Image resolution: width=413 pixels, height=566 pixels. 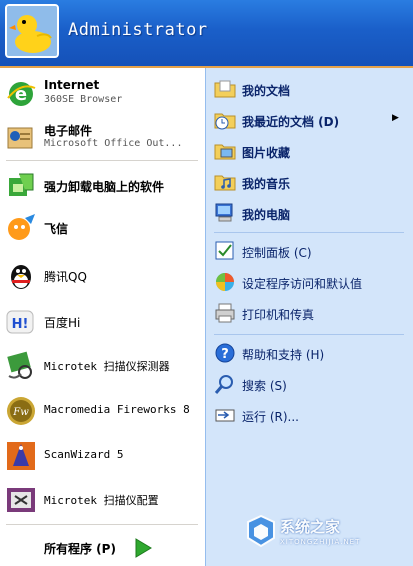 What do you see at coordinates (309, 384) in the screenshot?
I see `place-search: 搜索 (S)` at bounding box center [309, 384].